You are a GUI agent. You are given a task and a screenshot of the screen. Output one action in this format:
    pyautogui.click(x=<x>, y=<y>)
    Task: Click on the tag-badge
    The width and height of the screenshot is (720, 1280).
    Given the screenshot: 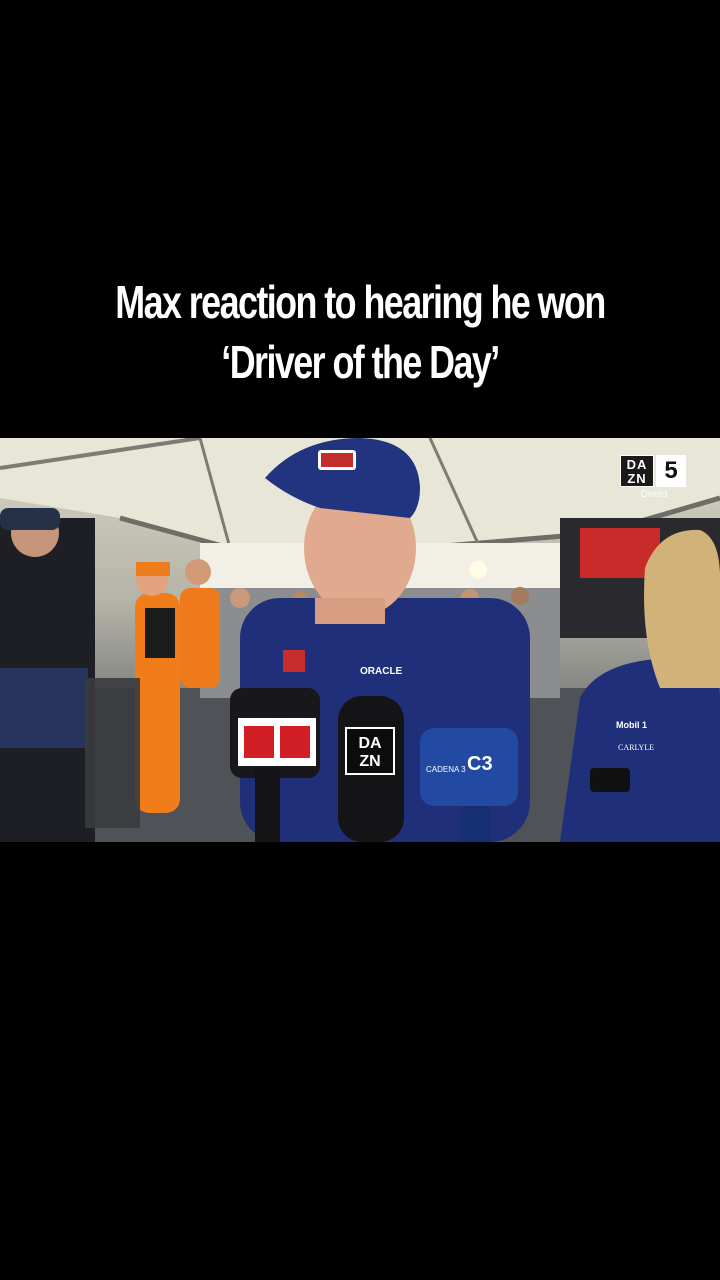 What is the action you would take?
    pyautogui.click(x=294, y=661)
    